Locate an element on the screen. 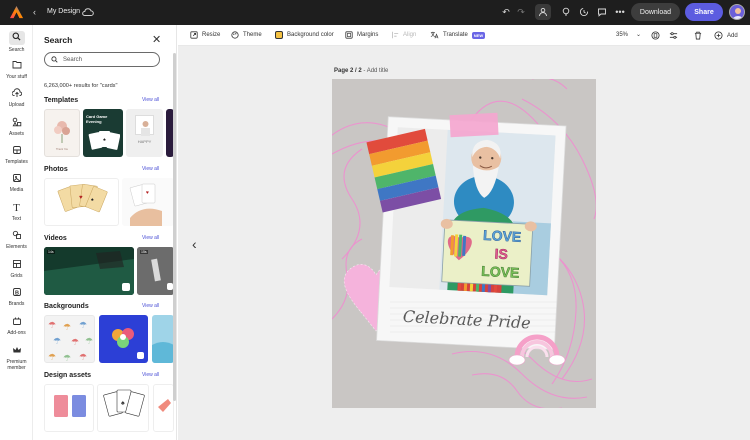 The width and height of the screenshot is (750, 440). rail-item-upload: Upload is located at coordinates (16, 98).